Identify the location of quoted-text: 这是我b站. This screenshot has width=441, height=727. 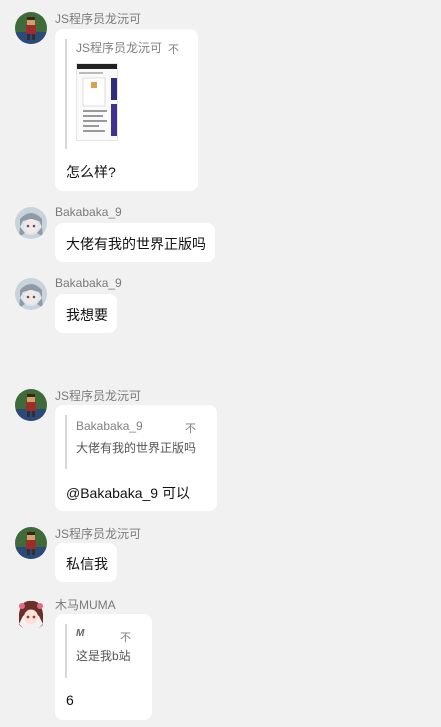
(103, 656).